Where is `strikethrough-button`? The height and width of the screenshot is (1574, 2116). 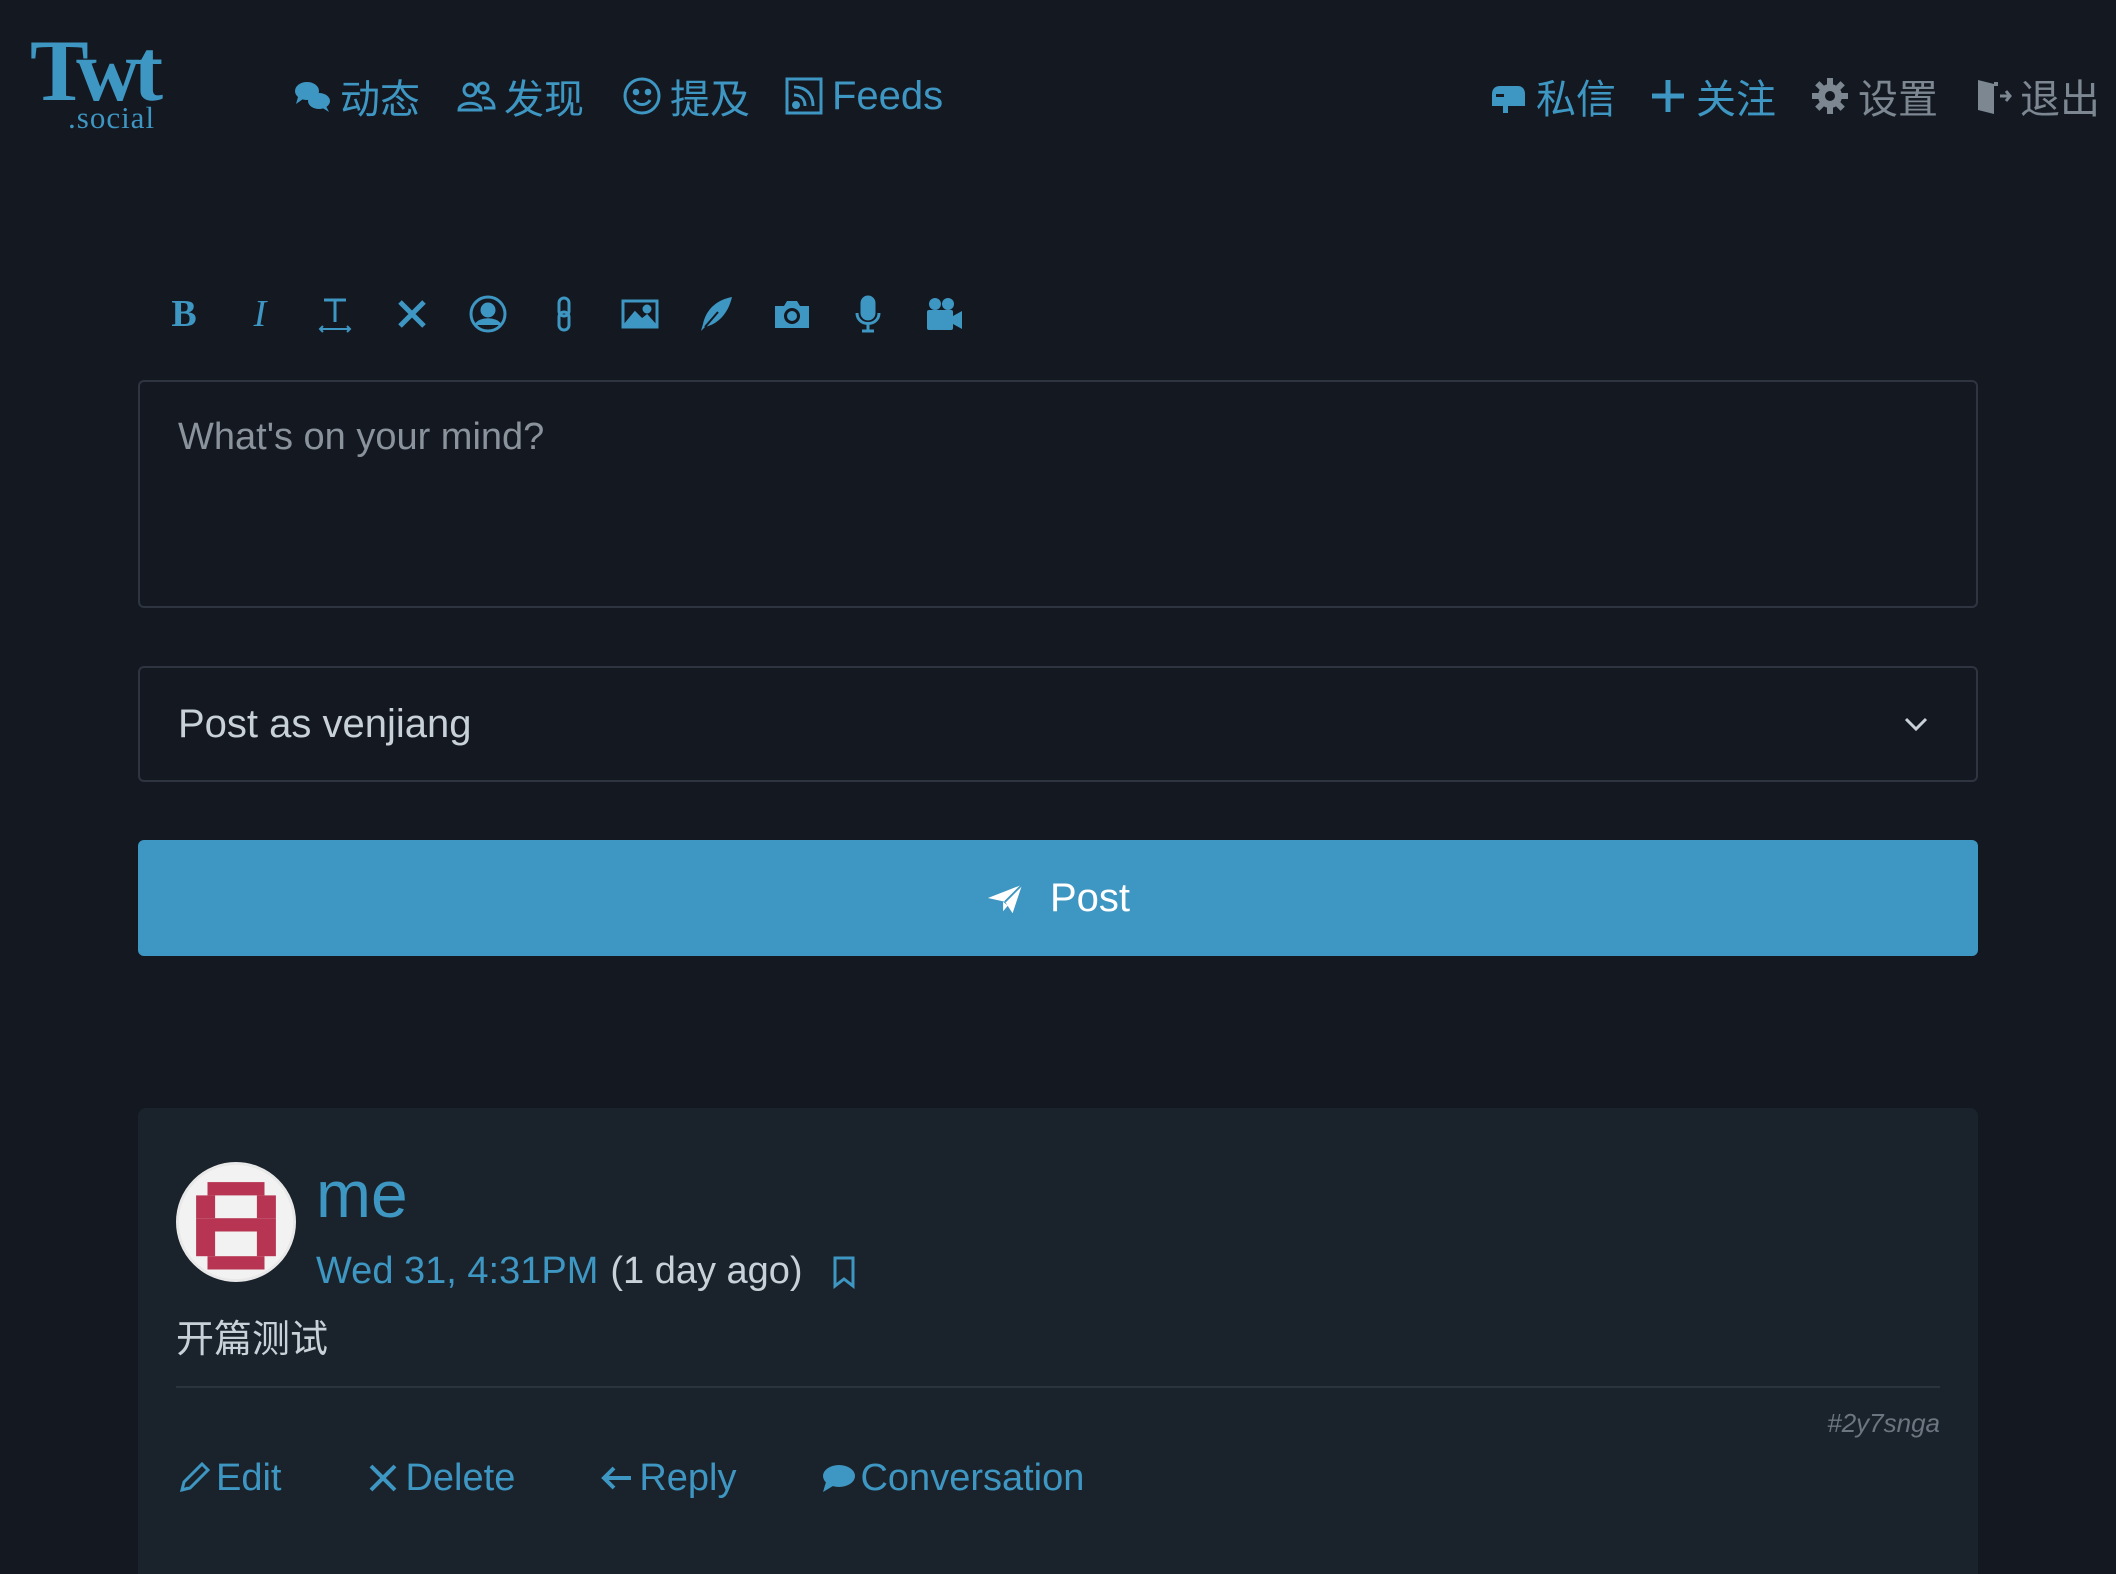
strikethrough-button is located at coordinates (412, 314).